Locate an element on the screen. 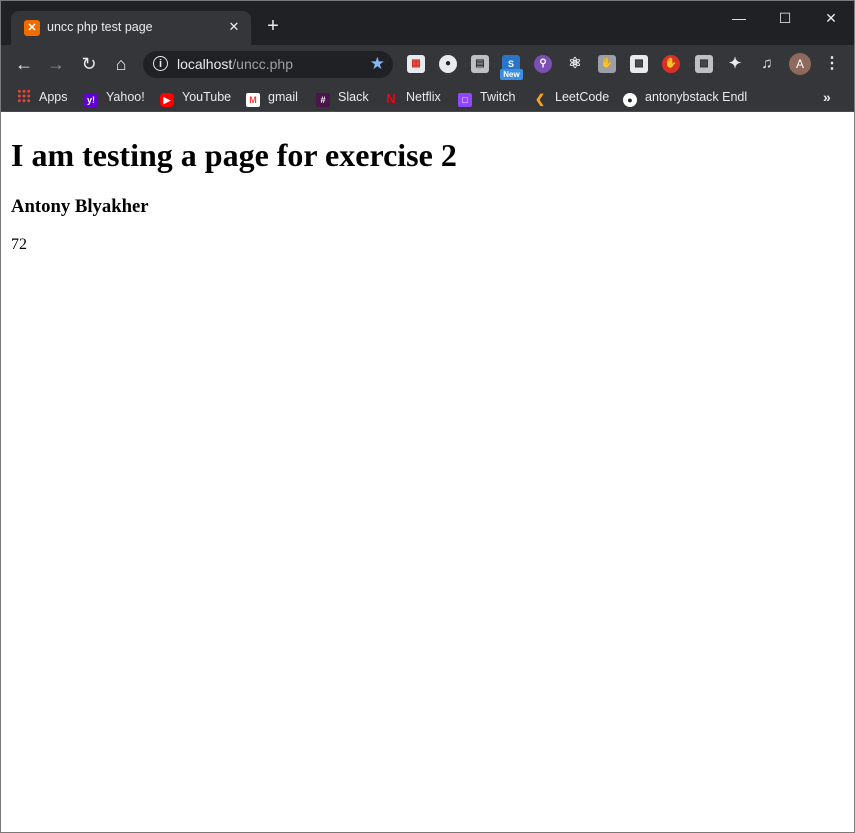 The image size is (855, 833). bookmark-gmail: Mgmail is located at coordinates (272, 97).